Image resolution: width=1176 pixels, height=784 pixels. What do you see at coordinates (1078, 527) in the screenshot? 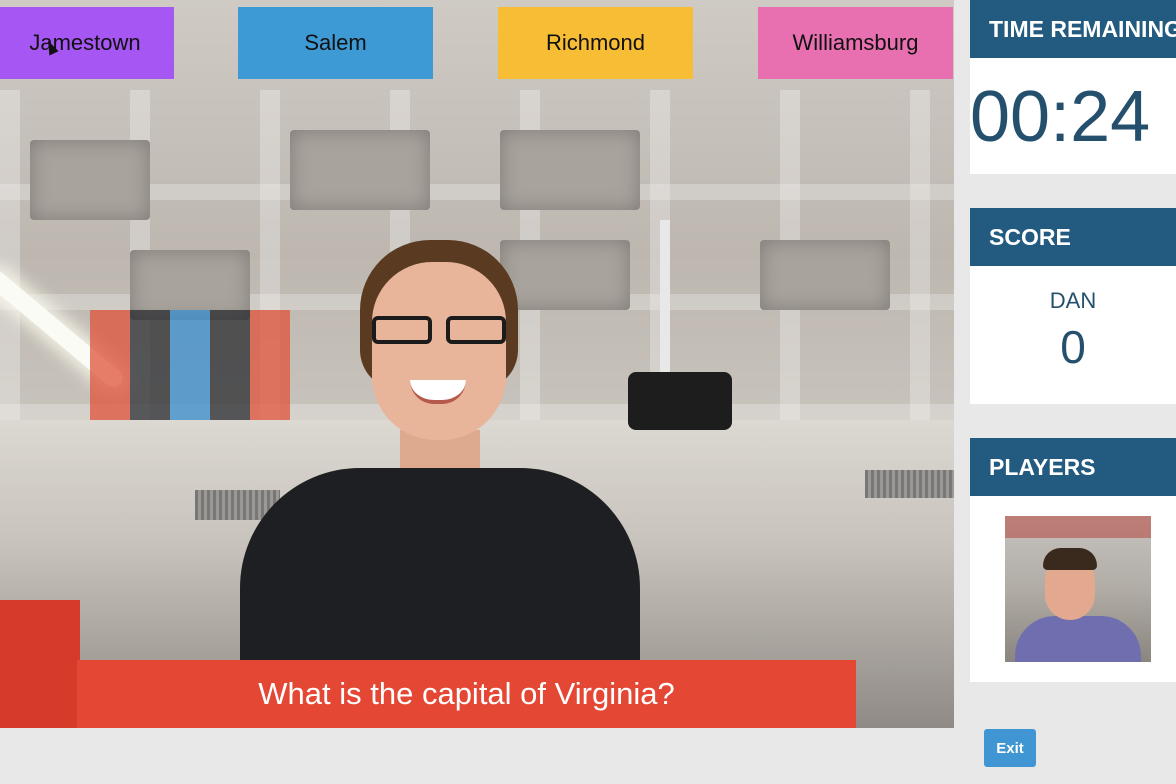
I see `thumbnail-background` at bounding box center [1078, 527].